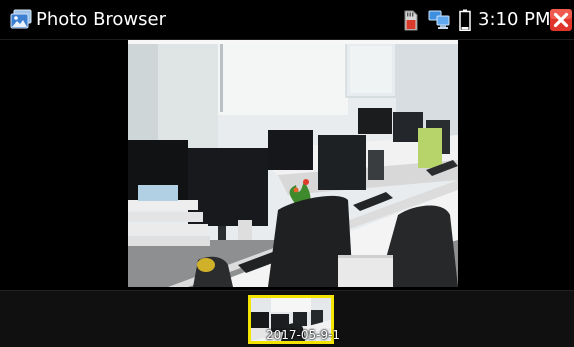  I want to click on title-bar: Photo Browser 3:10 PM, so click(287, 20).